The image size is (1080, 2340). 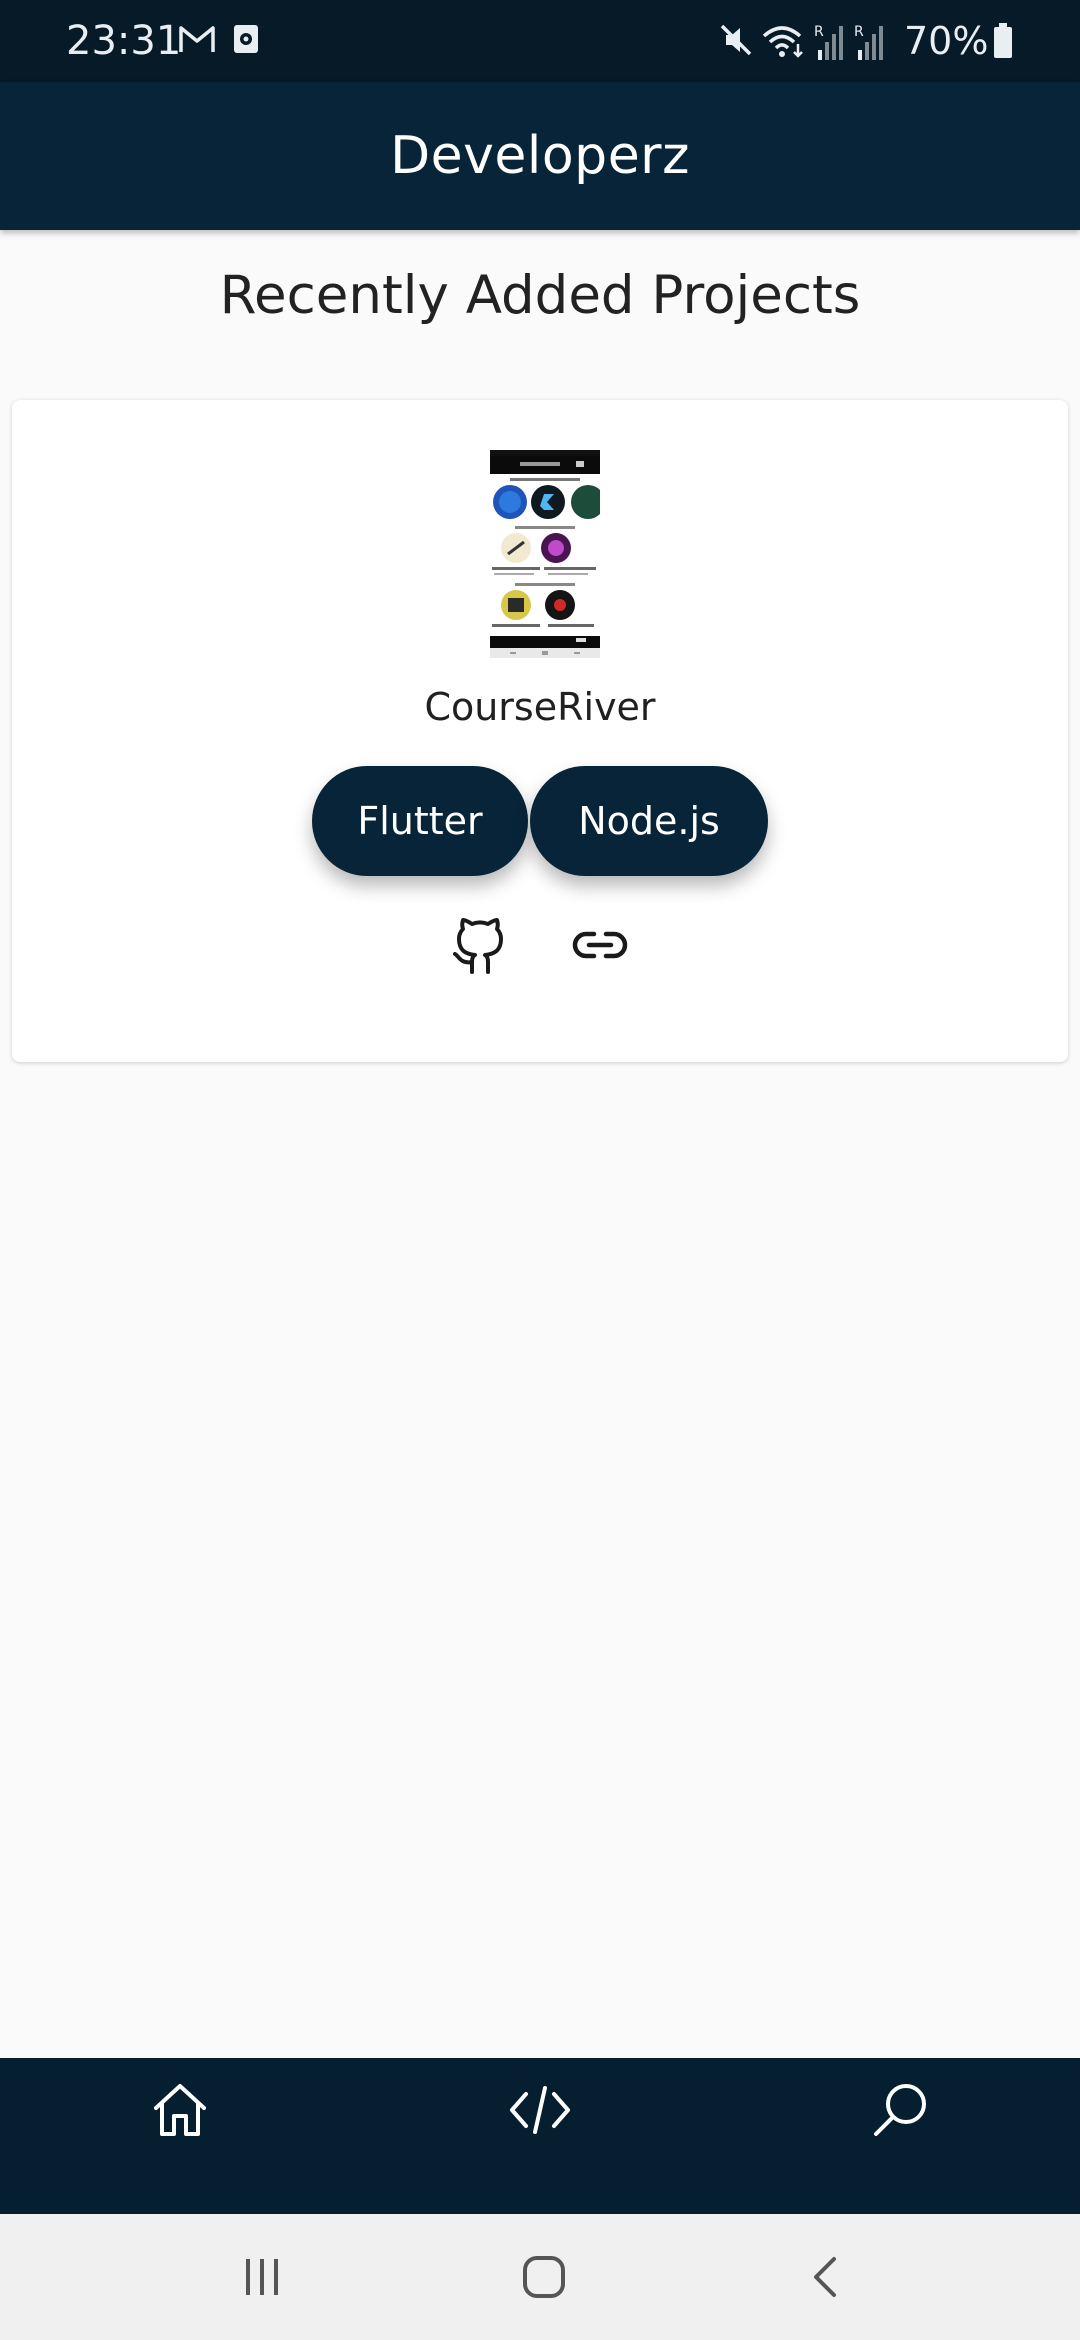 I want to click on status-time: 23:31, so click(x=124, y=41).